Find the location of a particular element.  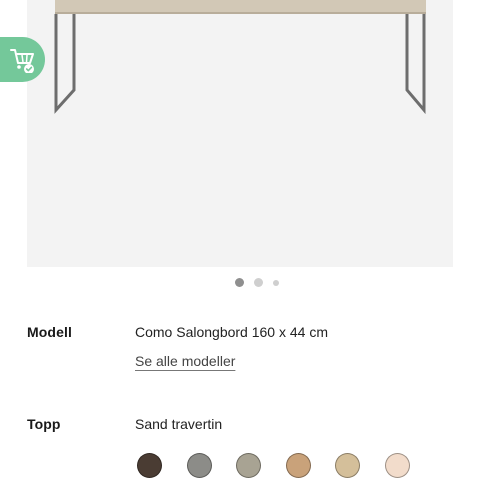

color-swatch-dark-brown is located at coordinates (149, 465).